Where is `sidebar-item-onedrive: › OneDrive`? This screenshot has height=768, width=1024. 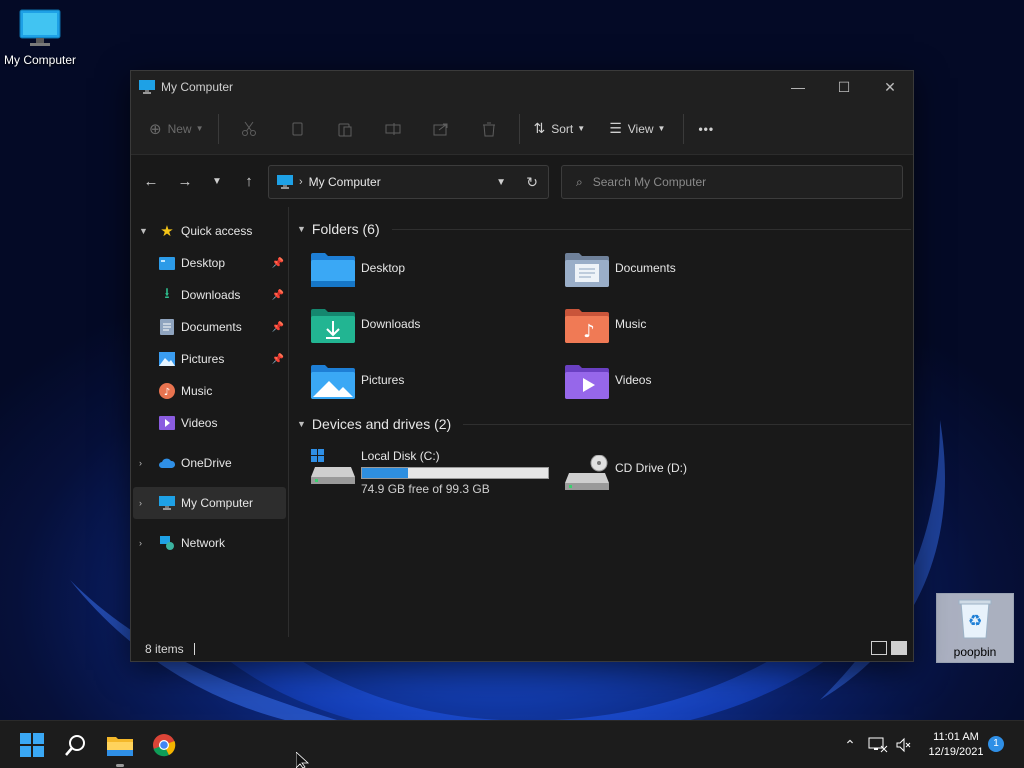 sidebar-item-onedrive: › OneDrive is located at coordinates (209, 463).